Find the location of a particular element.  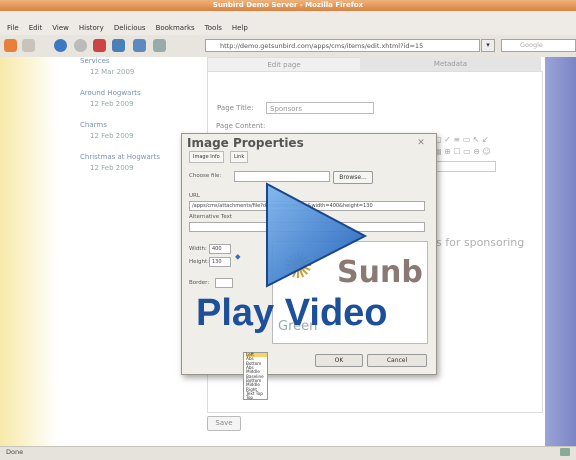

status-icon is located at coordinates (565, 452).